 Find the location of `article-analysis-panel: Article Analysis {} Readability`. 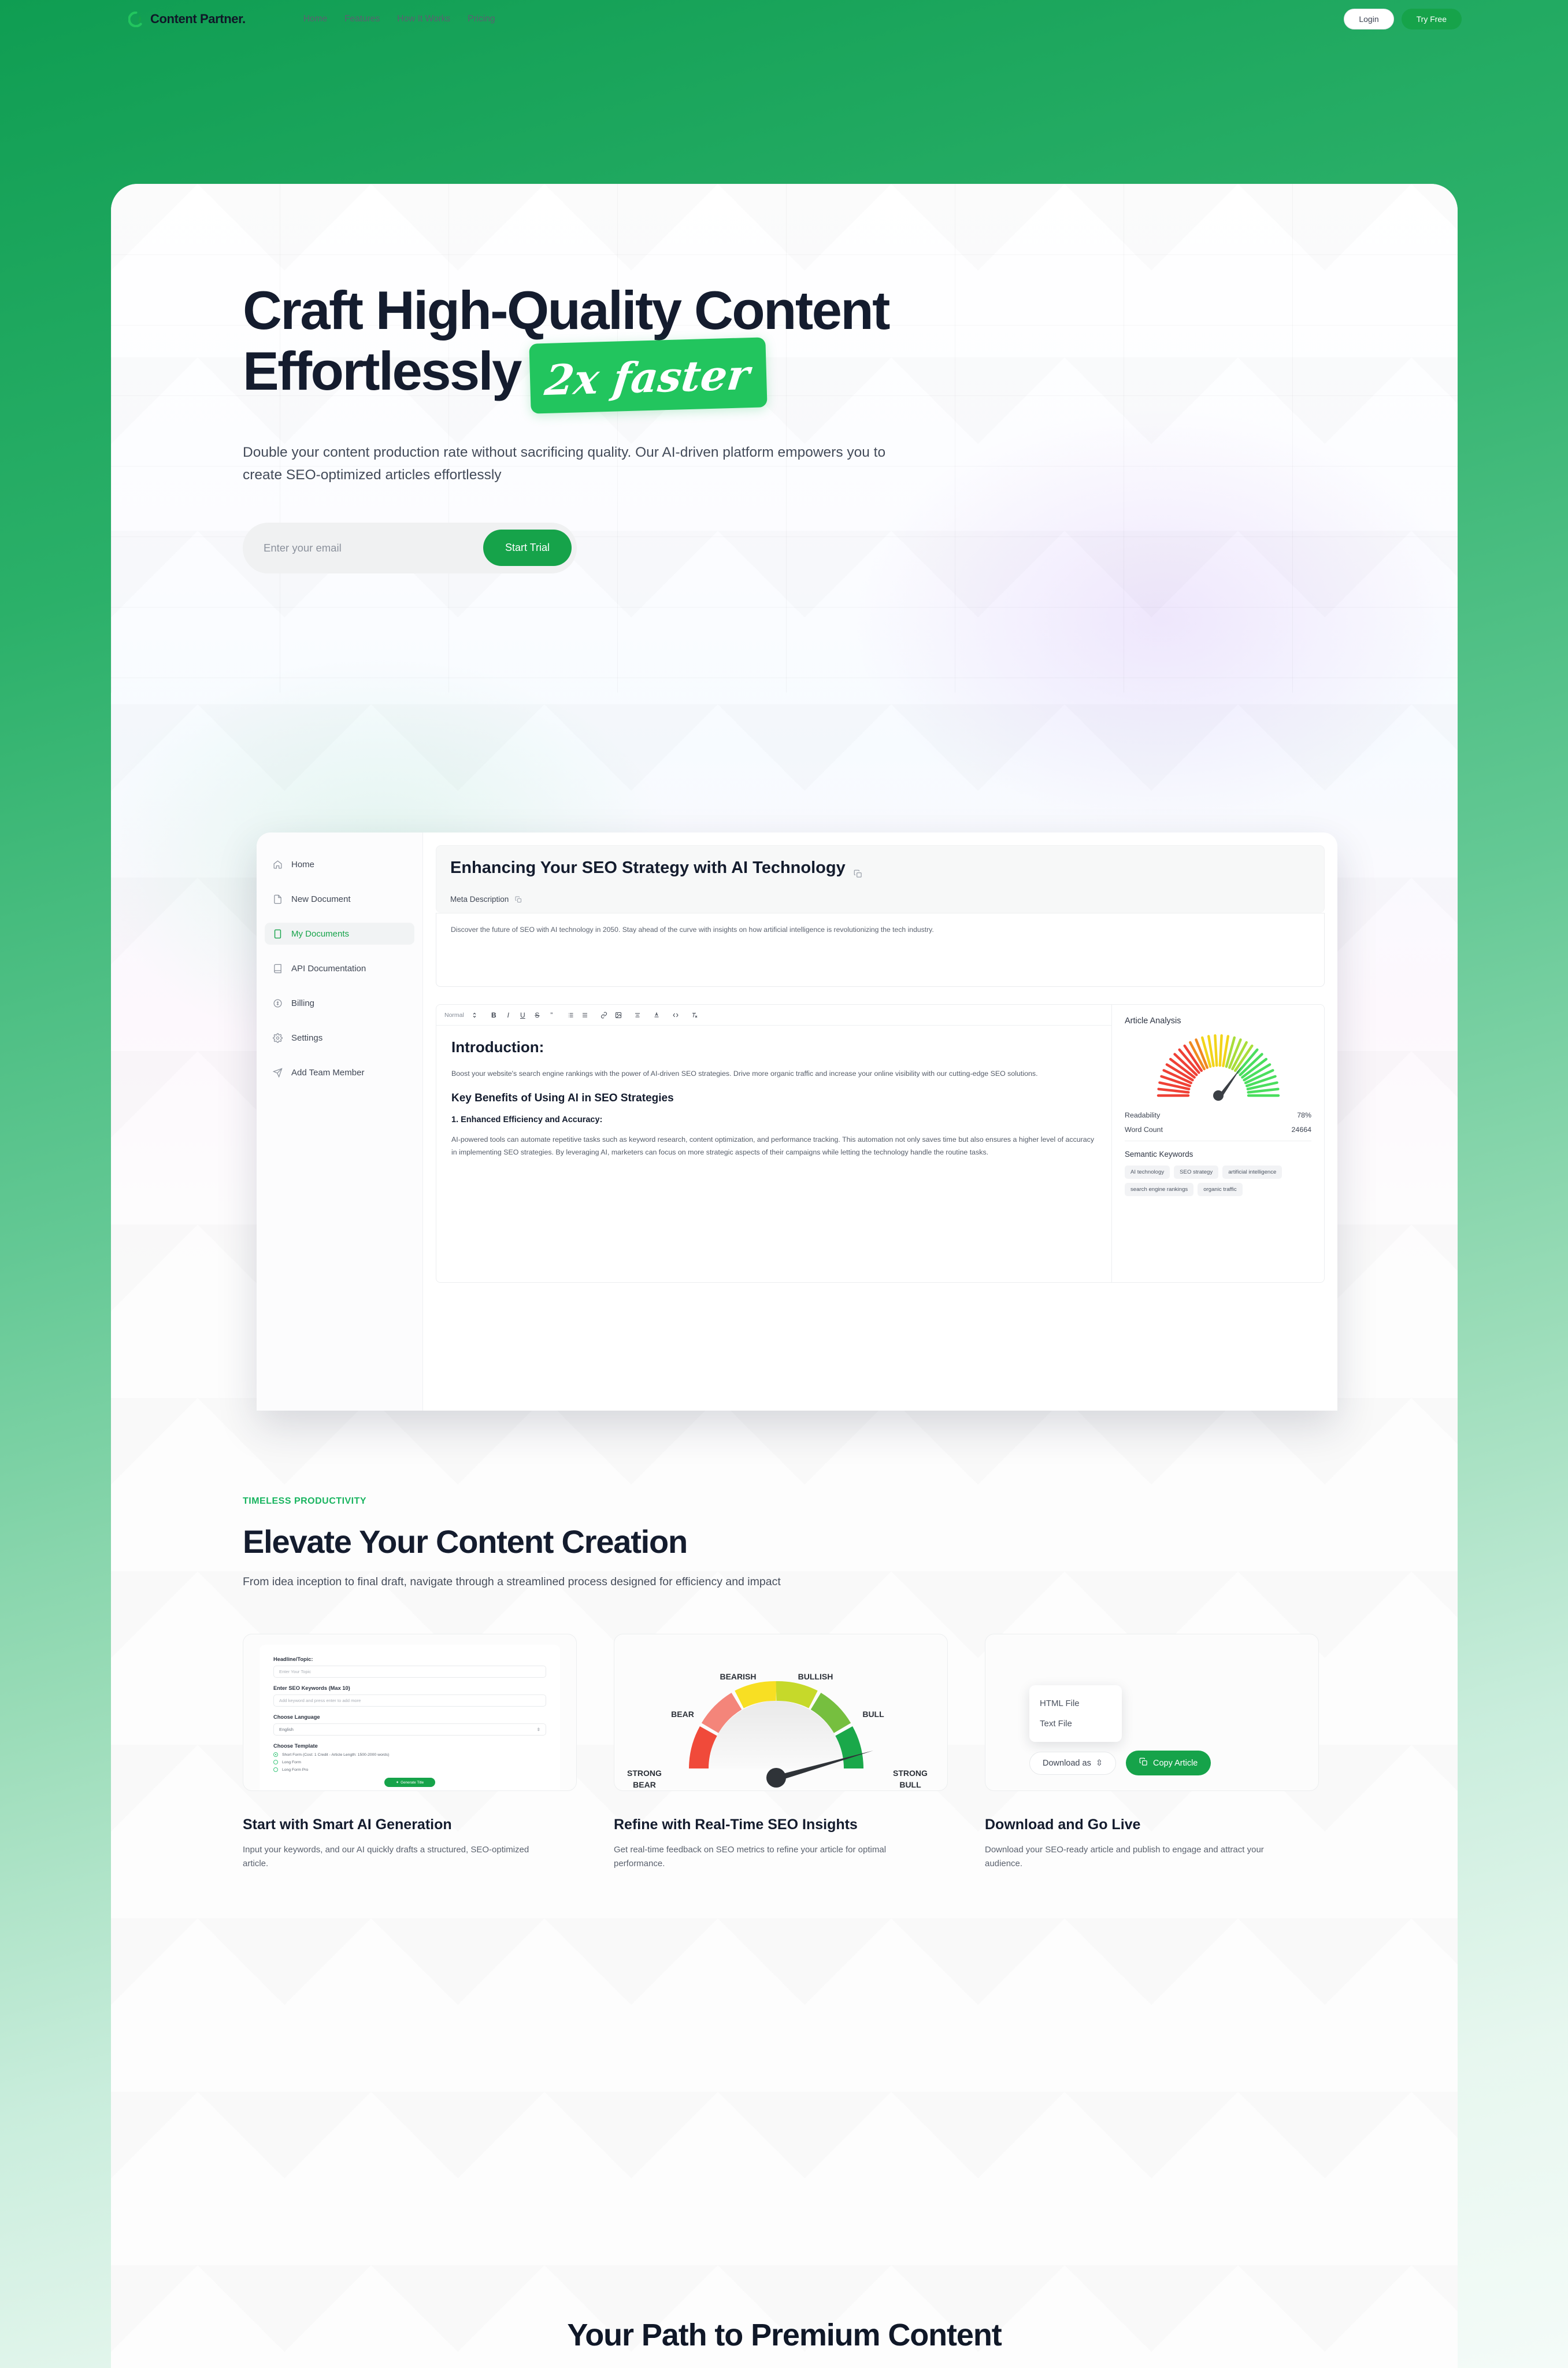

article-analysis-panel: Article Analysis {} Readability is located at coordinates (1218, 1143).